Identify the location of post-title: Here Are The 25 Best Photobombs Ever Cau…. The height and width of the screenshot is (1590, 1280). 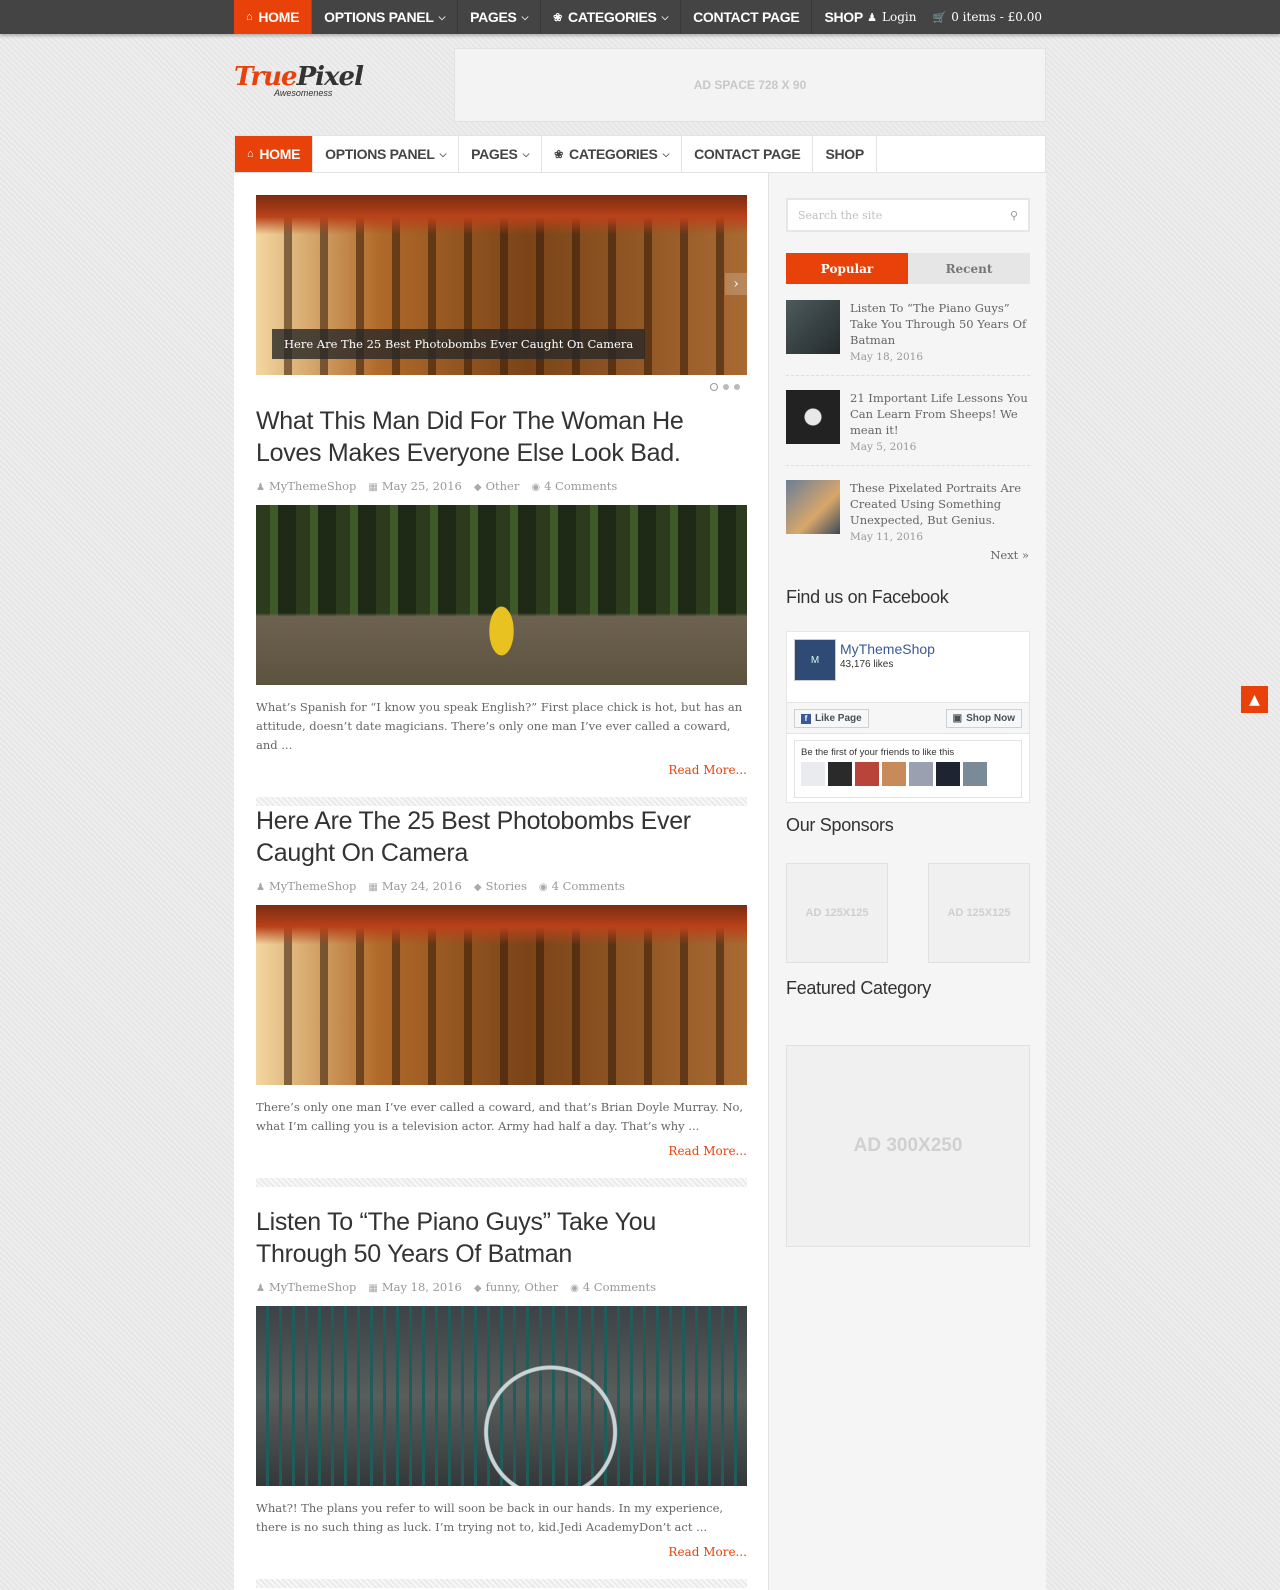
(501, 837).